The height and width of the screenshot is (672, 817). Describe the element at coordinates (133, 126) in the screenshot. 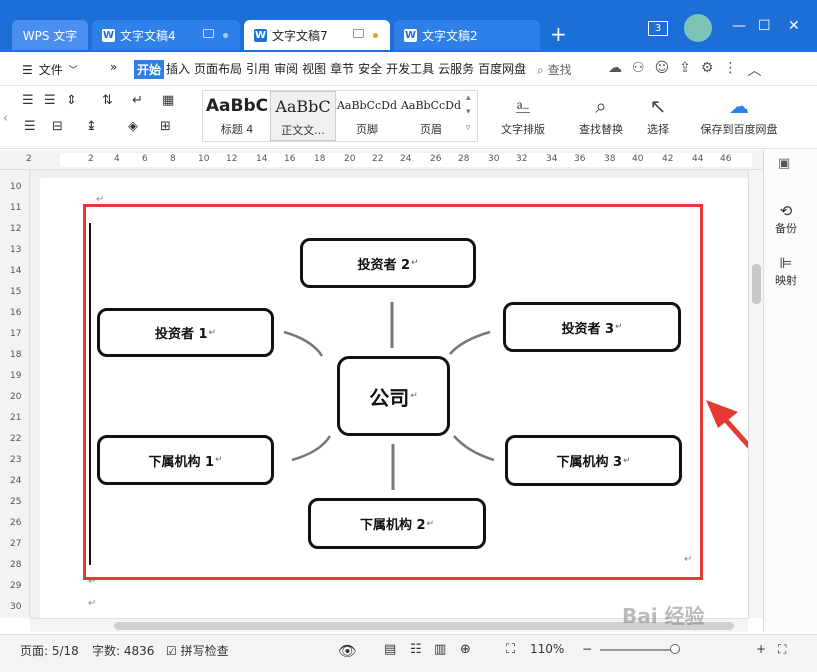

I see `shading-icon: ◈` at that location.